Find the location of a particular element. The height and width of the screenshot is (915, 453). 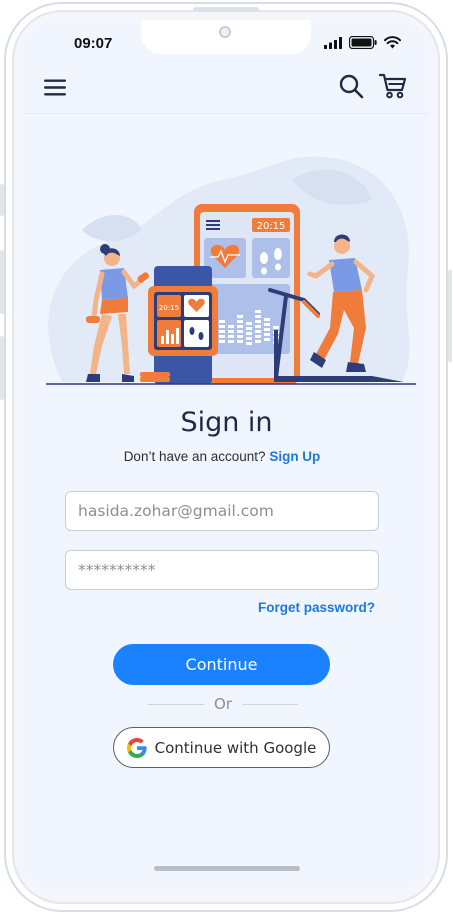

illustration-watch-time: 20:15 is located at coordinates (169, 308).